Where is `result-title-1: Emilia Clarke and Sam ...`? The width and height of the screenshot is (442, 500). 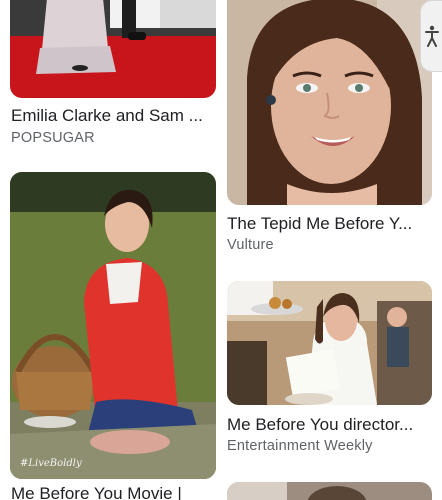
result-title-1: Emilia Clarke and Sam ... is located at coordinates (113, 116).